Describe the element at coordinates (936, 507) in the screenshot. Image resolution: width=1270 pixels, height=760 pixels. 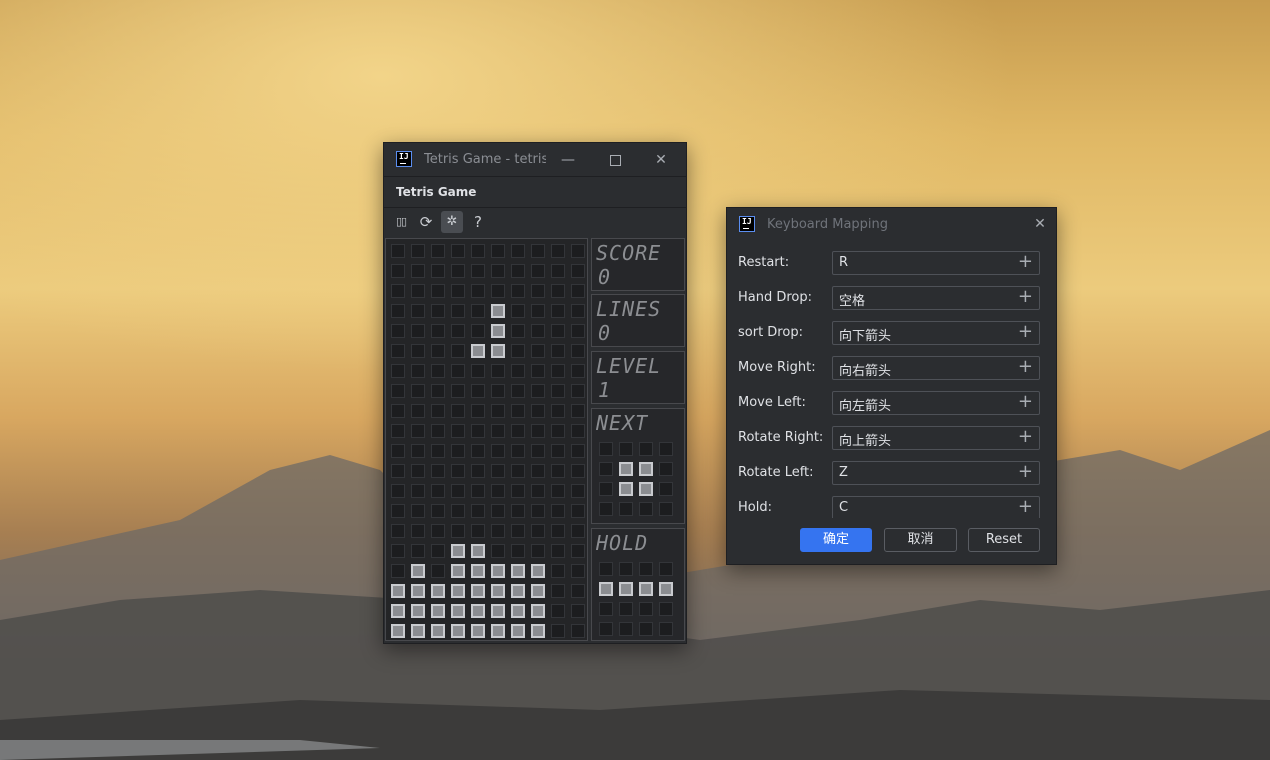
I see `key-field: C +` at that location.